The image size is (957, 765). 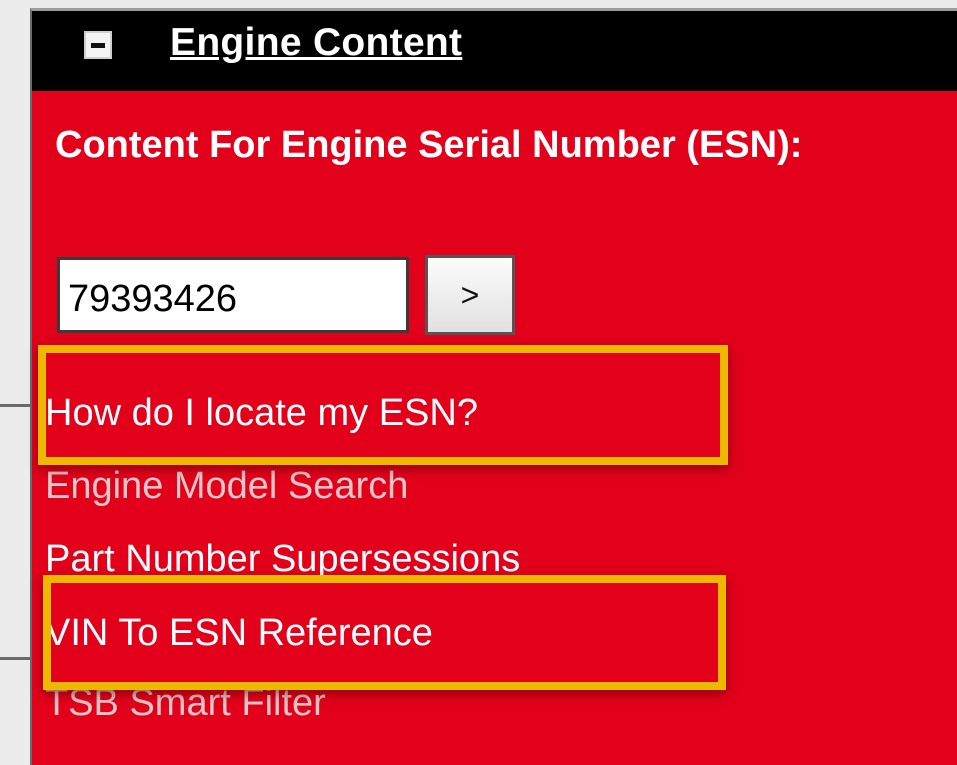 What do you see at coordinates (429, 145) in the screenshot?
I see `esn-field-label: Content For Engine Serial Number (ESN):` at bounding box center [429, 145].